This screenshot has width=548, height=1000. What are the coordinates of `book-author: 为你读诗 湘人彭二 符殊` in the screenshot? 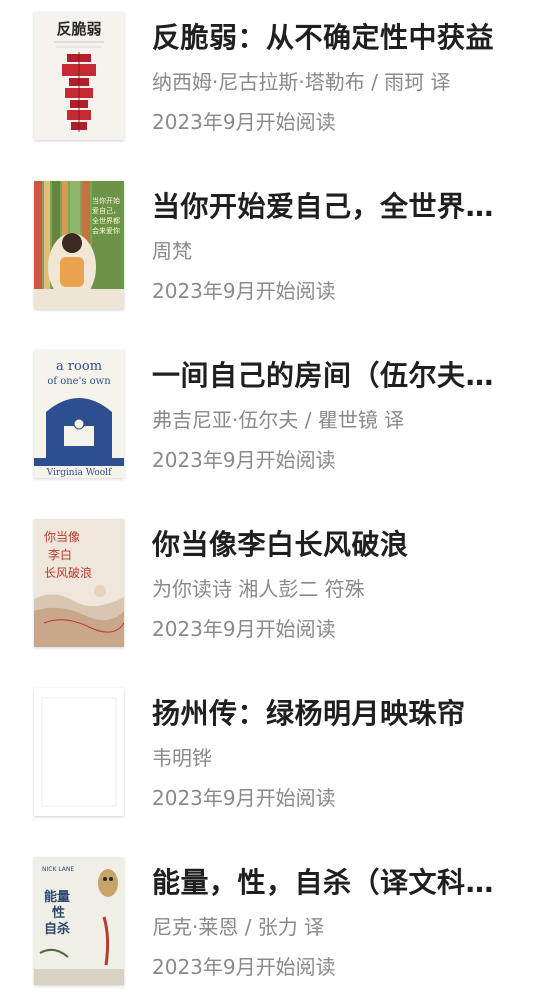 It's located at (258, 589).